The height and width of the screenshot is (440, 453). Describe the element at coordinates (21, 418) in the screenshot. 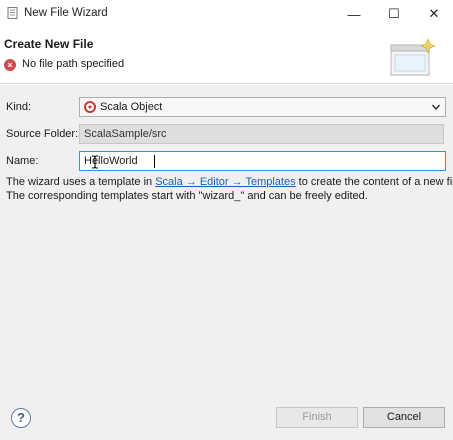

I see `help-icon: ?` at that location.